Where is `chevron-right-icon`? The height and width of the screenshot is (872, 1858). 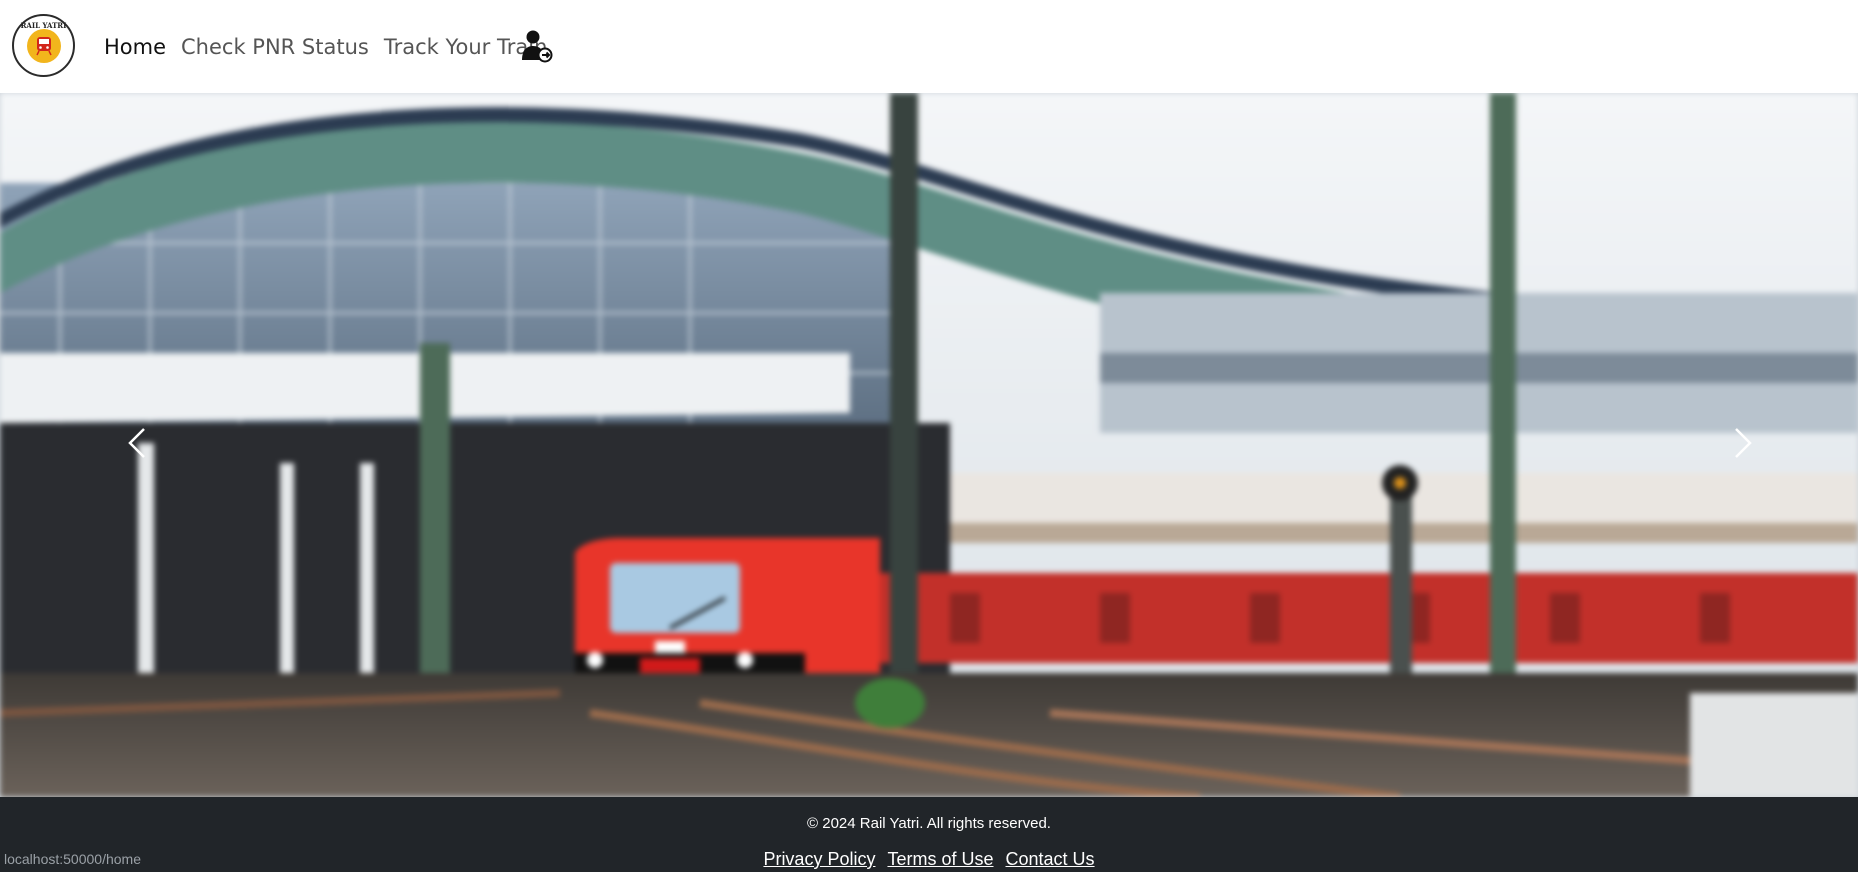 chevron-right-icon is located at coordinates (1743, 445).